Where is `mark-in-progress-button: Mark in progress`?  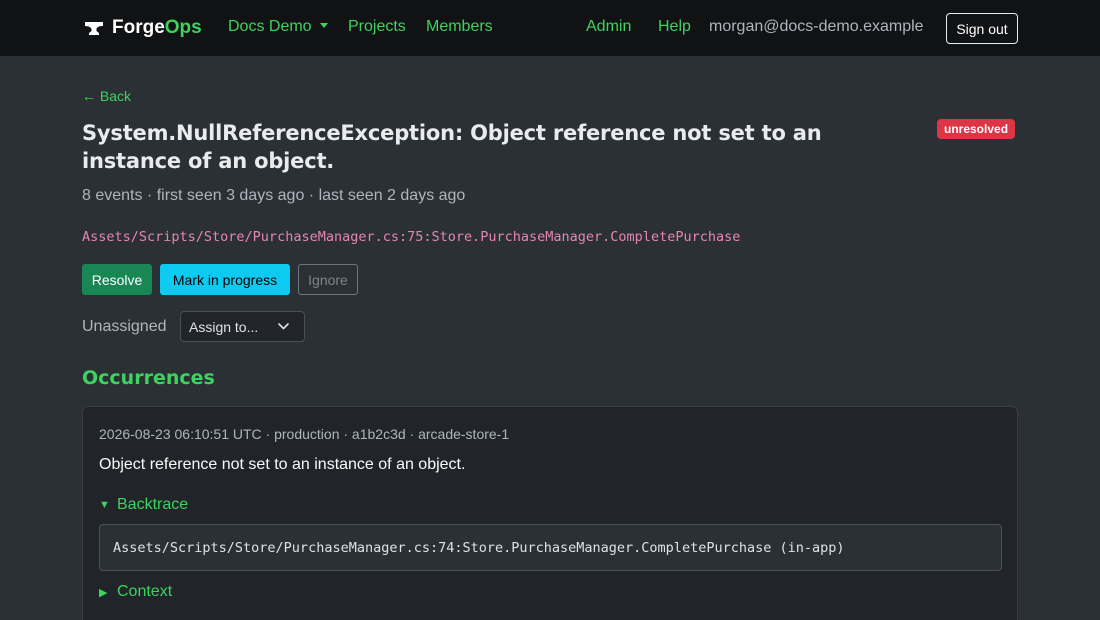 mark-in-progress-button: Mark in progress is located at coordinates (225, 279).